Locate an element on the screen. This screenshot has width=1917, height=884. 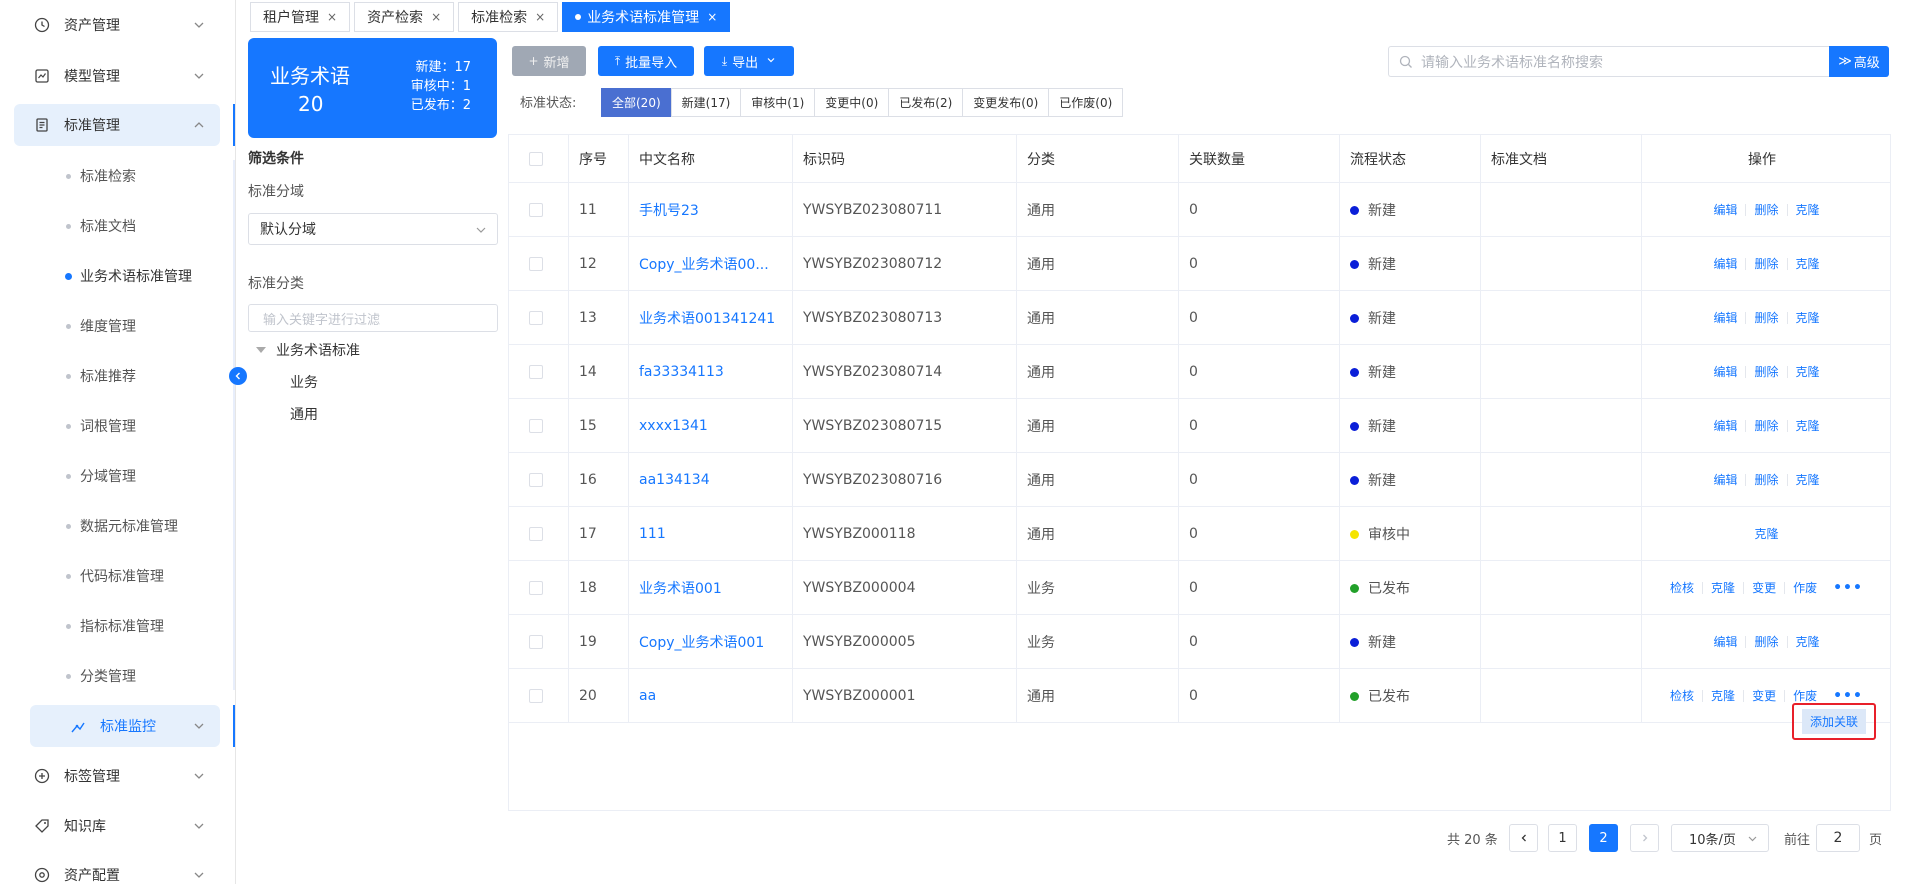
table-row: 19 Copy_业务术语001 YWSYBZ000005 业务 0 新建 编辑 删除 克隆 is located at coordinates (1199, 642).